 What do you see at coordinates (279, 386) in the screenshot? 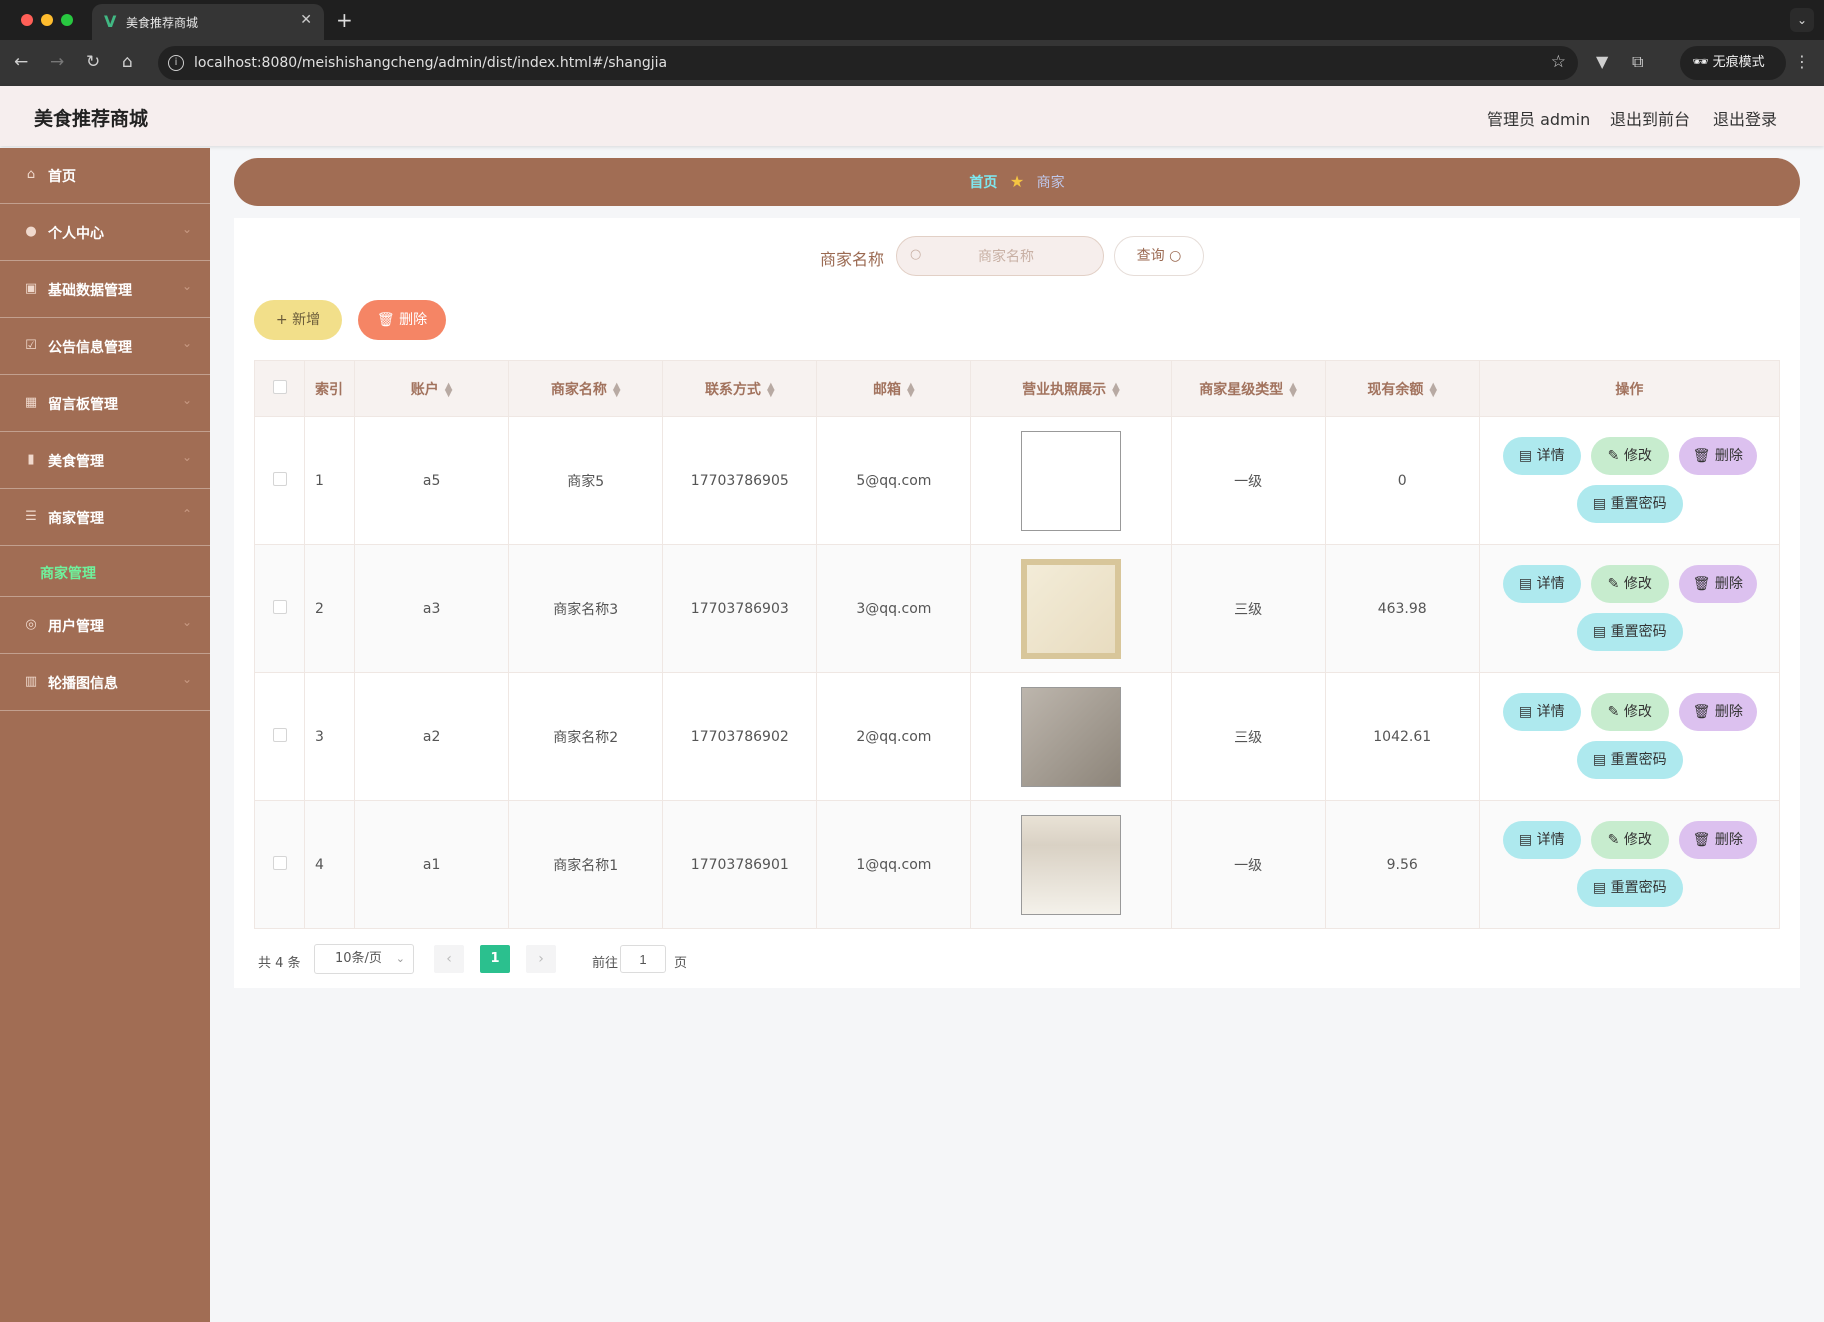
I see `select-all-checkbox` at bounding box center [279, 386].